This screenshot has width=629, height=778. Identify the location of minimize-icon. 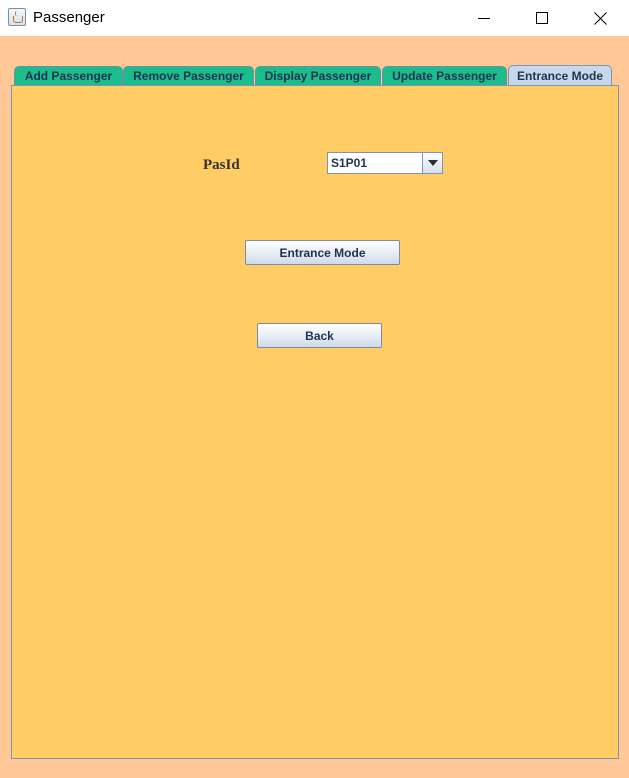
(484, 18).